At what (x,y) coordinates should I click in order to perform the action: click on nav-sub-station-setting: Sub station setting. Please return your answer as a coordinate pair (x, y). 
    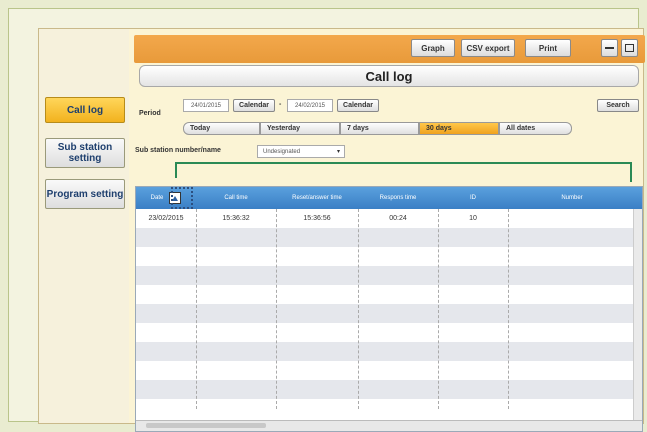
    Looking at the image, I should click on (85, 153).